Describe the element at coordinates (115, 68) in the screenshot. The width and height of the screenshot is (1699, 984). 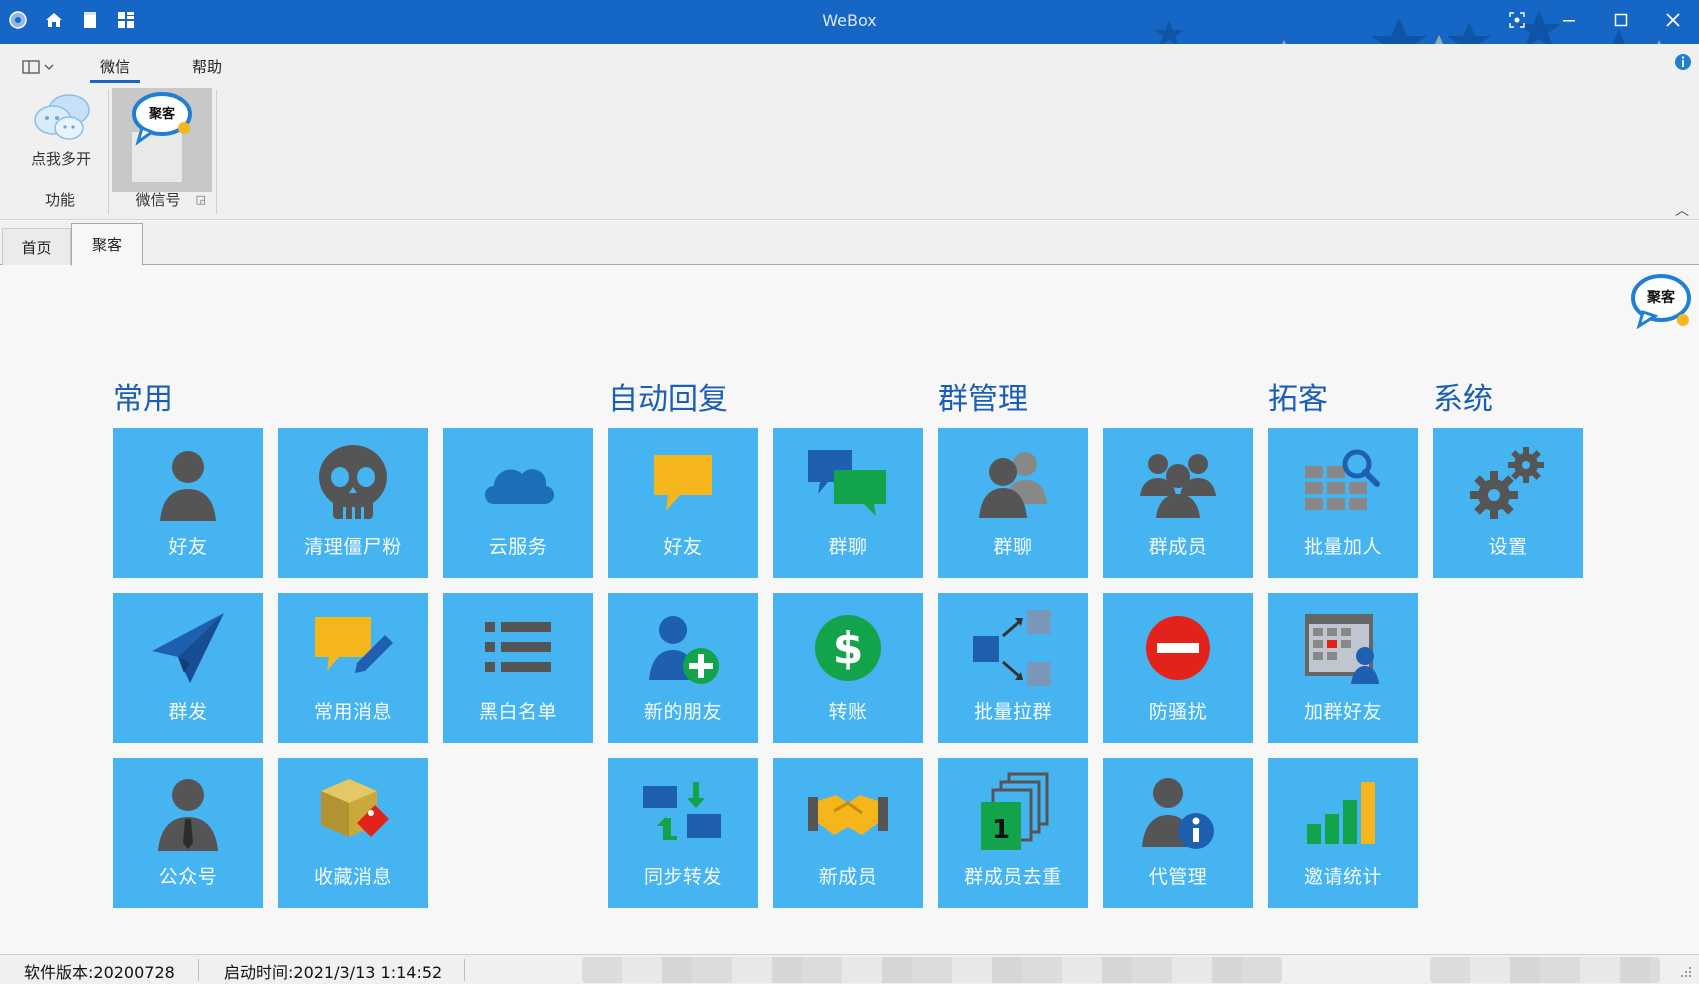
I see `ribbon-tab-wechat: 微信` at that location.